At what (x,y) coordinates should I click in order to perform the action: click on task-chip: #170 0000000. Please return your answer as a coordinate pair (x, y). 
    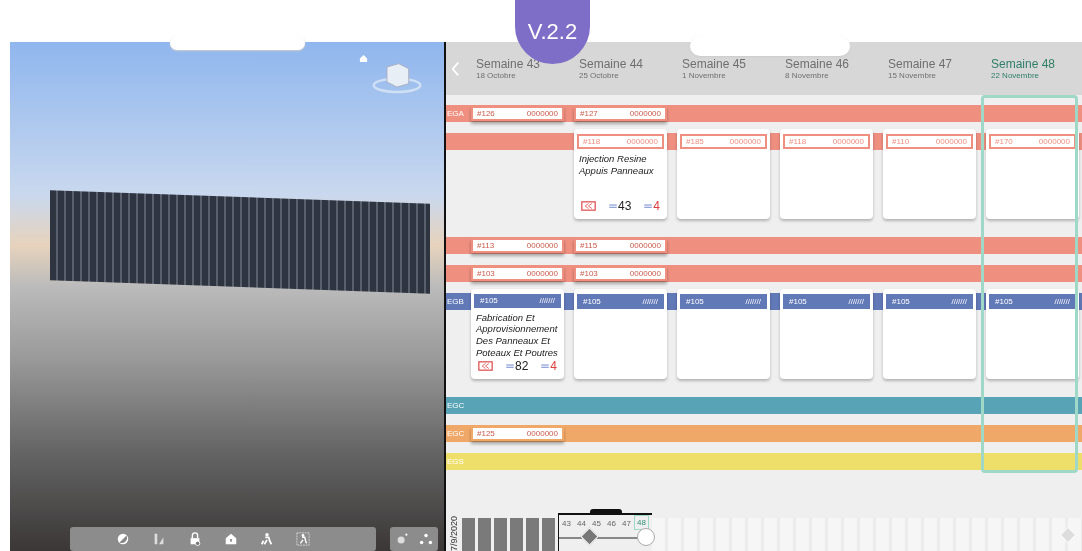
    Looking at the image, I should click on (1032, 141).